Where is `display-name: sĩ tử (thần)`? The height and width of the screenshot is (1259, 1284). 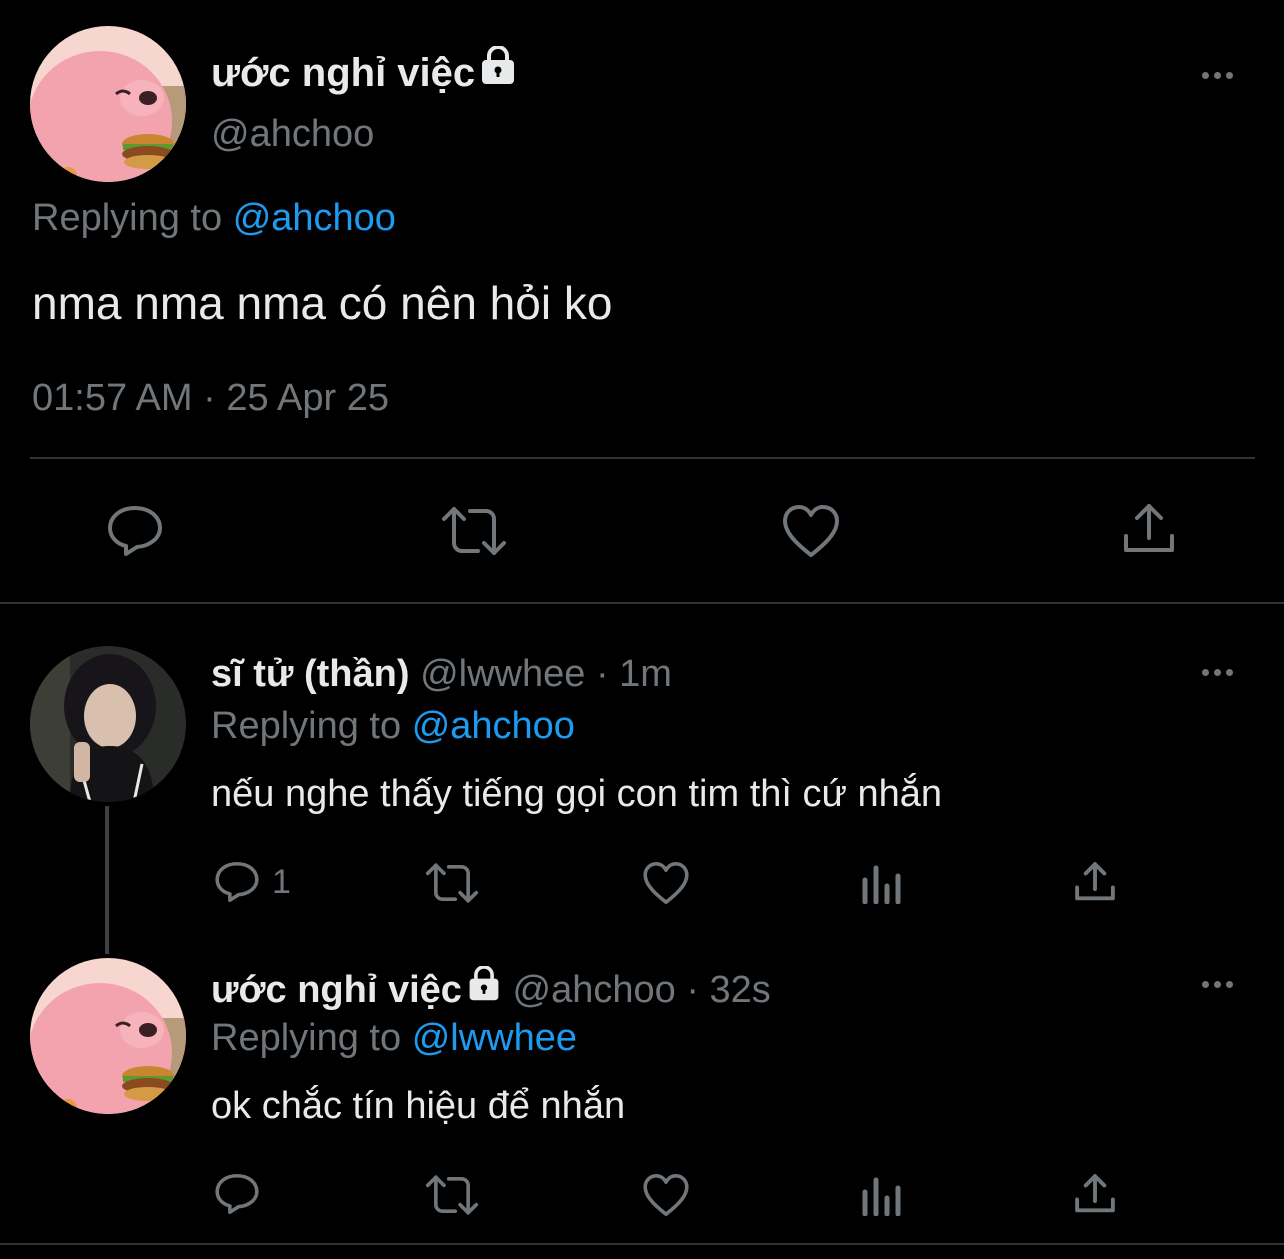
display-name: sĩ tử (thần) is located at coordinates (310, 674).